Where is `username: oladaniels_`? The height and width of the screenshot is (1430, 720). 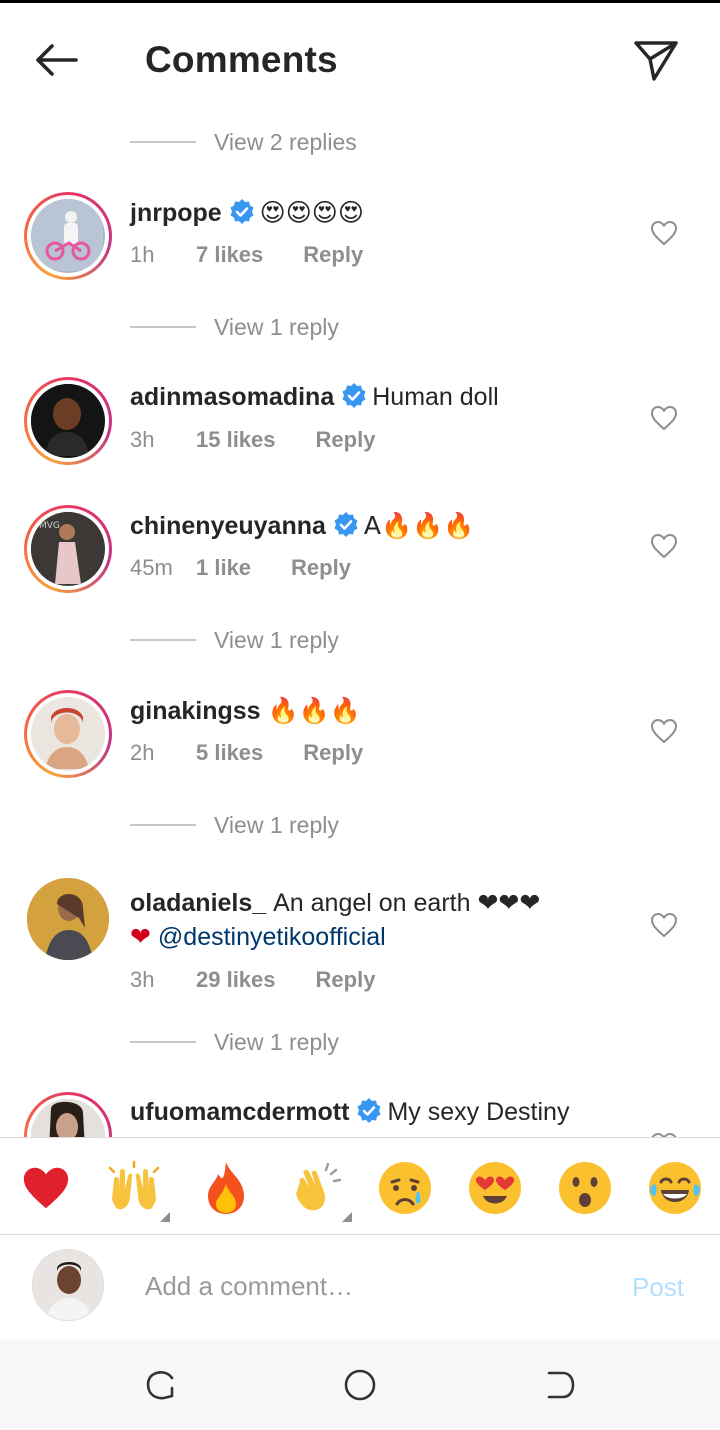
username: oladaniels_ is located at coordinates (198, 903).